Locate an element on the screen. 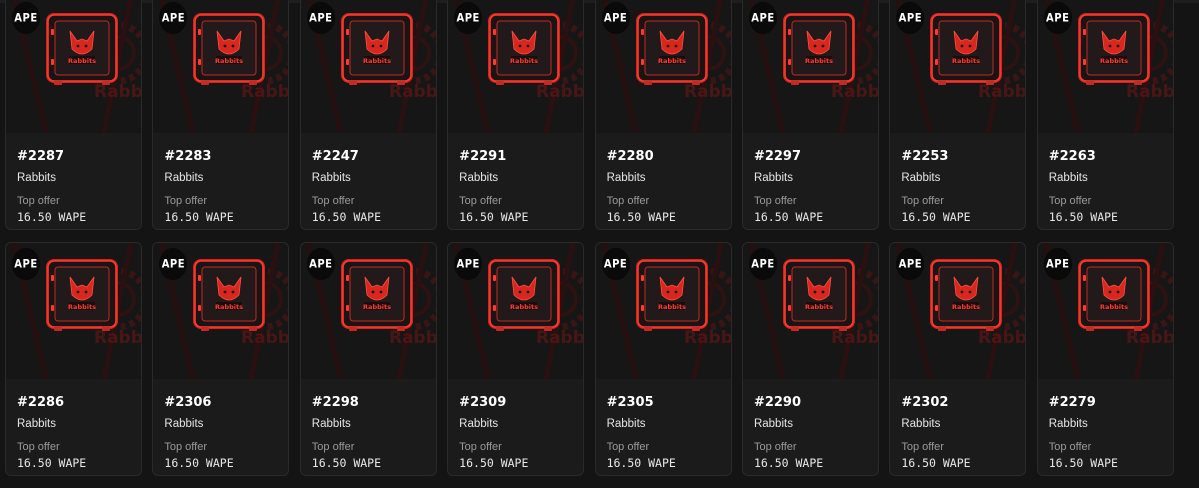 The image size is (1199, 488). token-id: #2286 is located at coordinates (73, 403).